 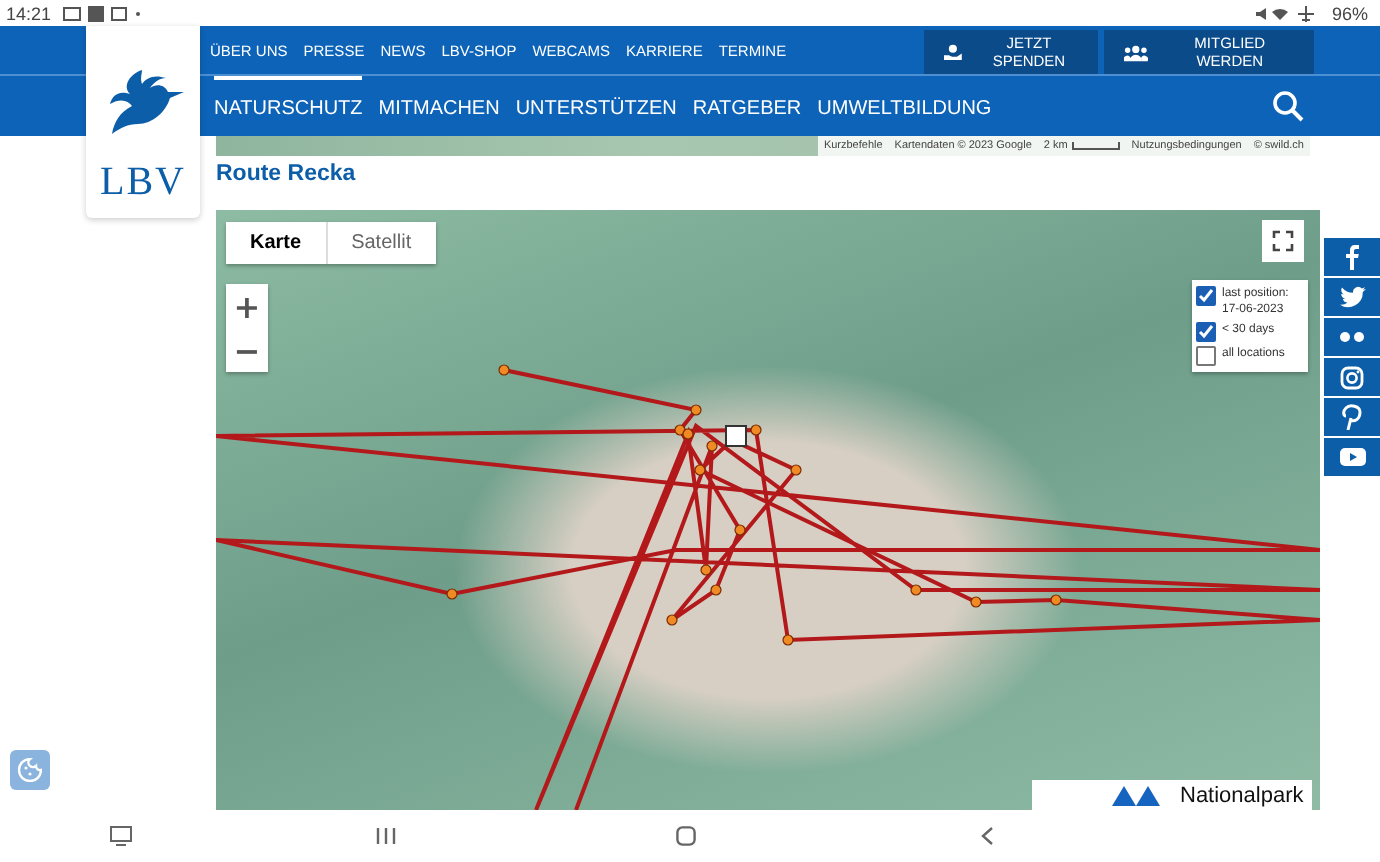 I want to click on instagram-icon, so click(x=1352, y=377).